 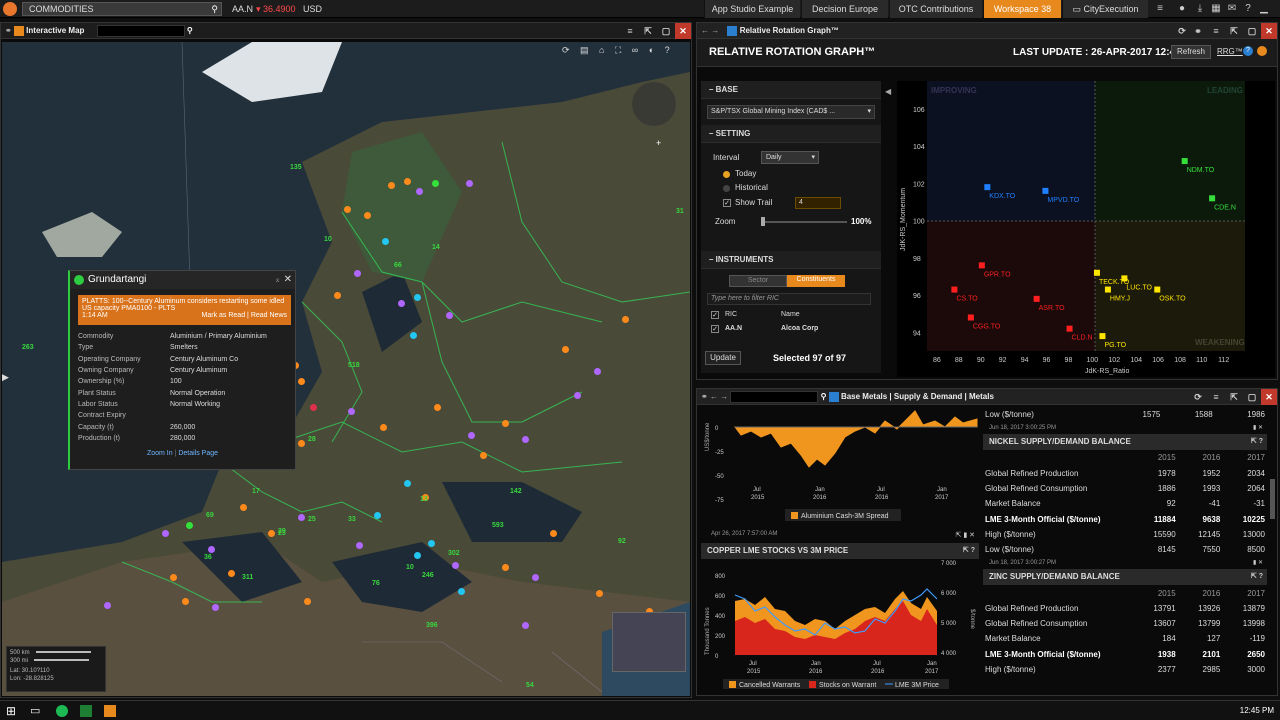 I want to click on flag-label: 13, so click(x=424, y=499).